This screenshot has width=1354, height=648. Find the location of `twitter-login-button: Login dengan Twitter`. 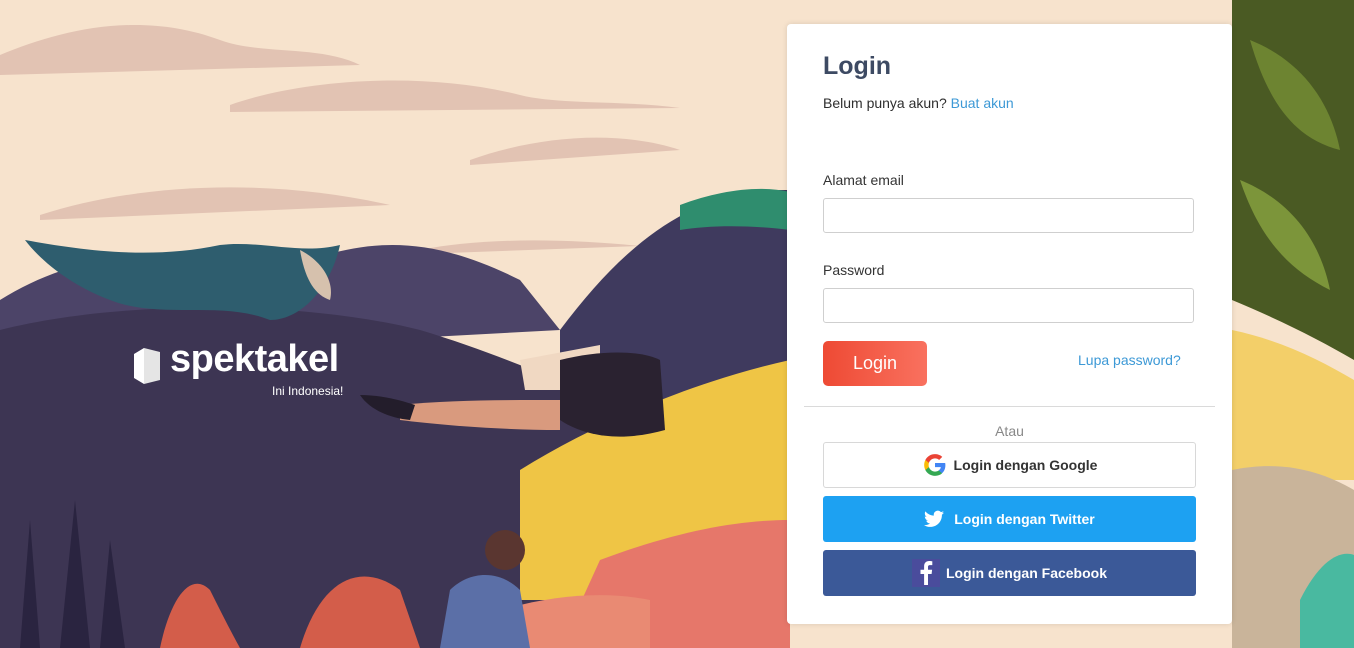

twitter-login-button: Login dengan Twitter is located at coordinates (1009, 519).